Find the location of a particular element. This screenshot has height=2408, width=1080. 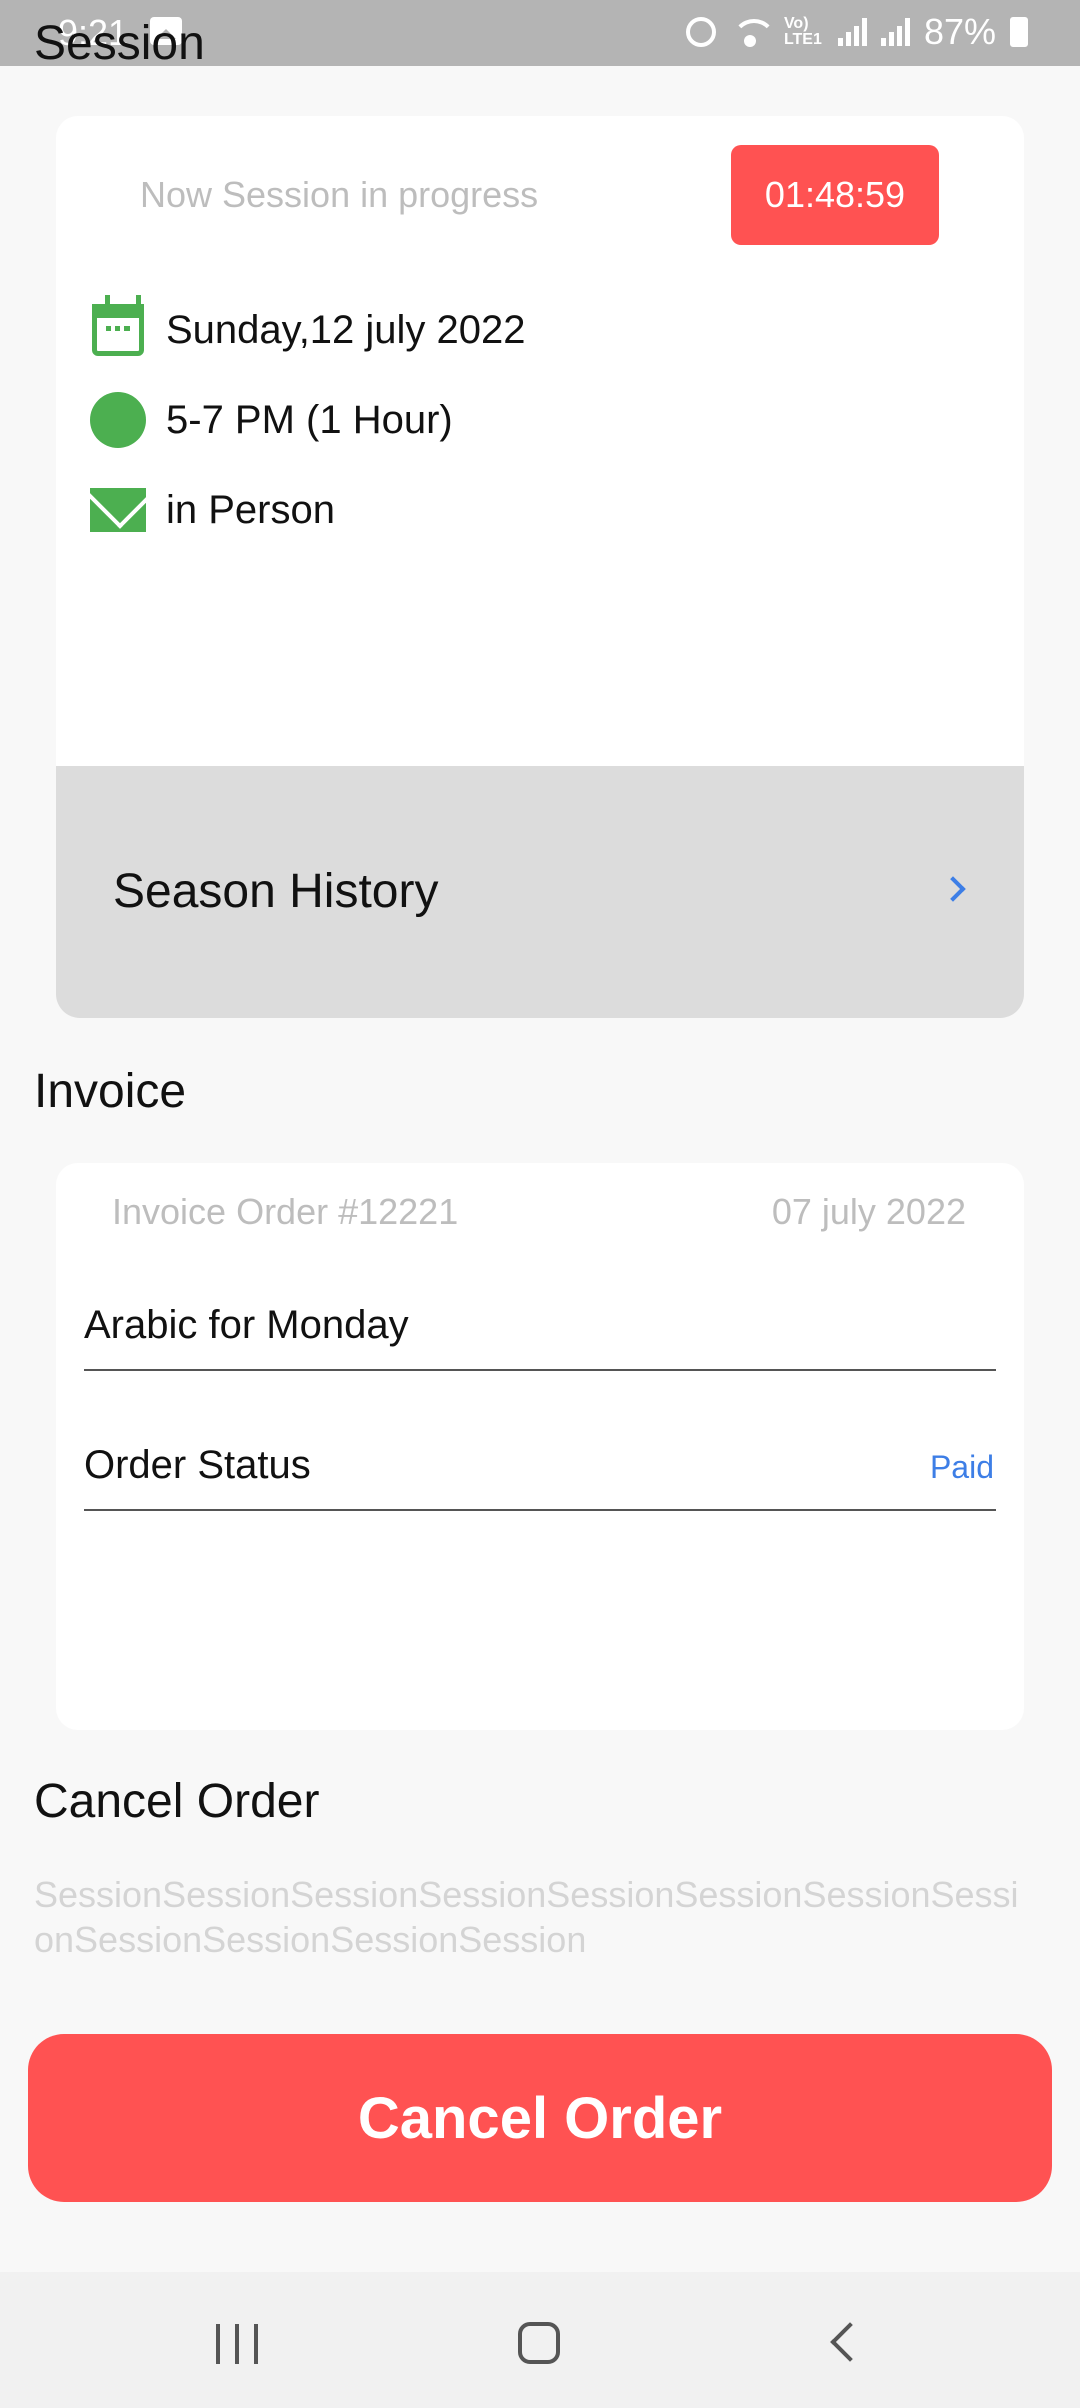

battery-percentage: 87% is located at coordinates (959, 31).